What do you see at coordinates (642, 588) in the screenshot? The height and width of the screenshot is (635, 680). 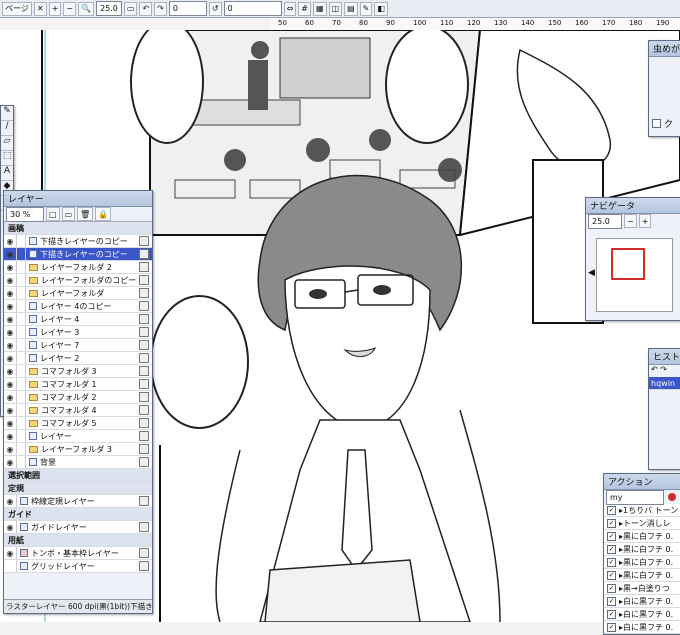 I see `action-item: ✓ ▸ 黒→白塗りつ` at bounding box center [642, 588].